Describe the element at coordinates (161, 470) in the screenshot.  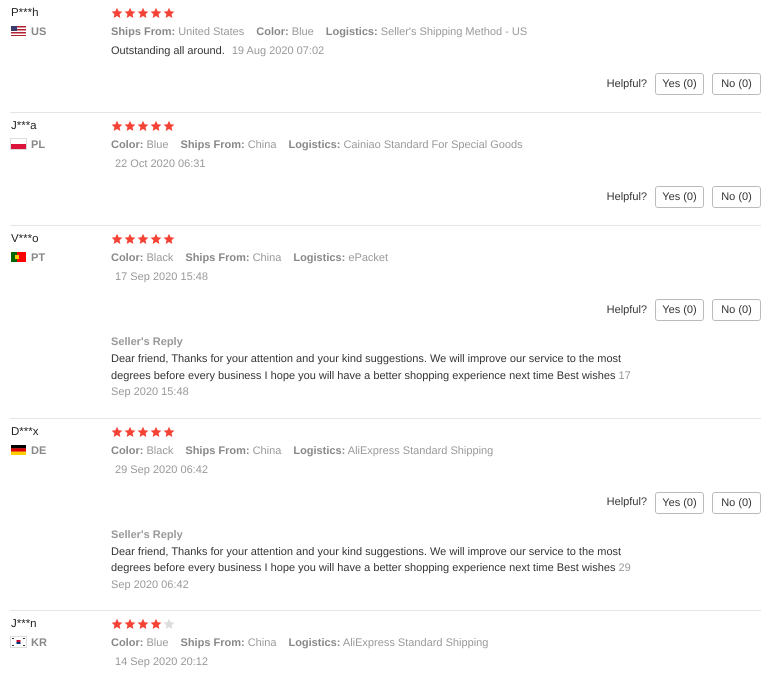
I see `review-date: 29 Sep 2020 06:42` at that location.